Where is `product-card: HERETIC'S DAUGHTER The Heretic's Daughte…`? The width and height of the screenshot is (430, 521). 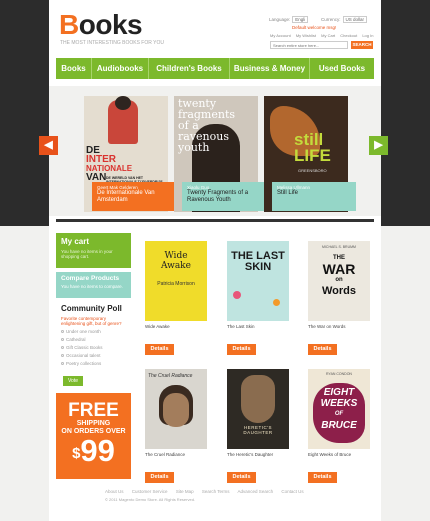 product-card: HERETIC'S DAUGHTER The Heretic's Daughte… is located at coordinates (263, 431).